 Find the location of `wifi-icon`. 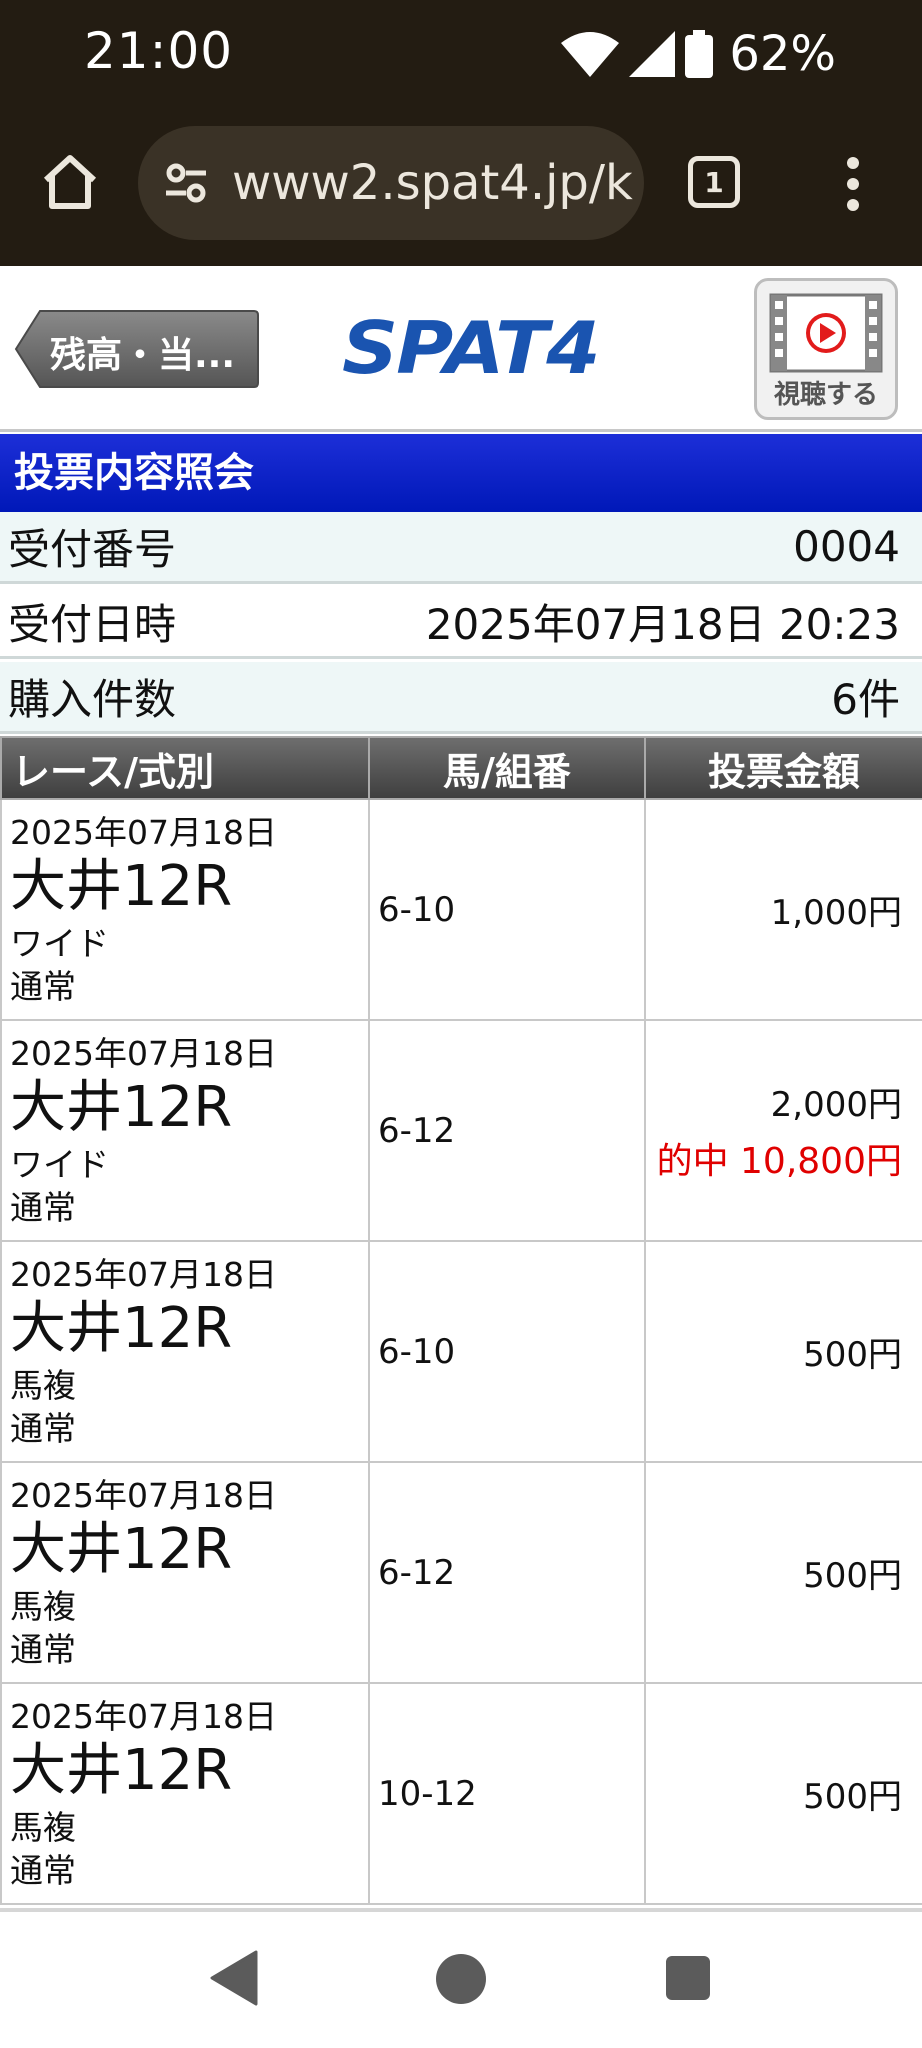

wifi-icon is located at coordinates (590, 54).